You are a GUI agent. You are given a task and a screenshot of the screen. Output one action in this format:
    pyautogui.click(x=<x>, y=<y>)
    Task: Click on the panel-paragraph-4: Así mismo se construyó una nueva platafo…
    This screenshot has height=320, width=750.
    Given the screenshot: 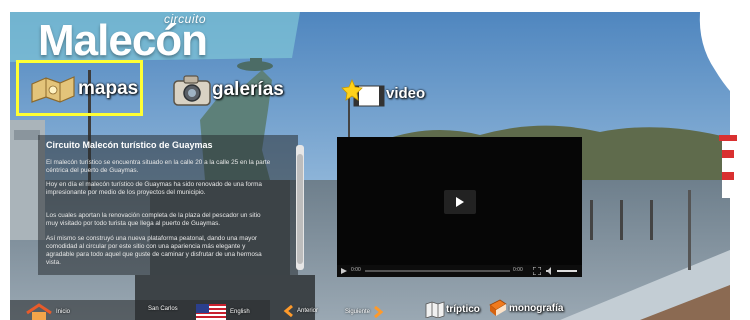 What is the action you would take?
    pyautogui.click(x=154, y=250)
    